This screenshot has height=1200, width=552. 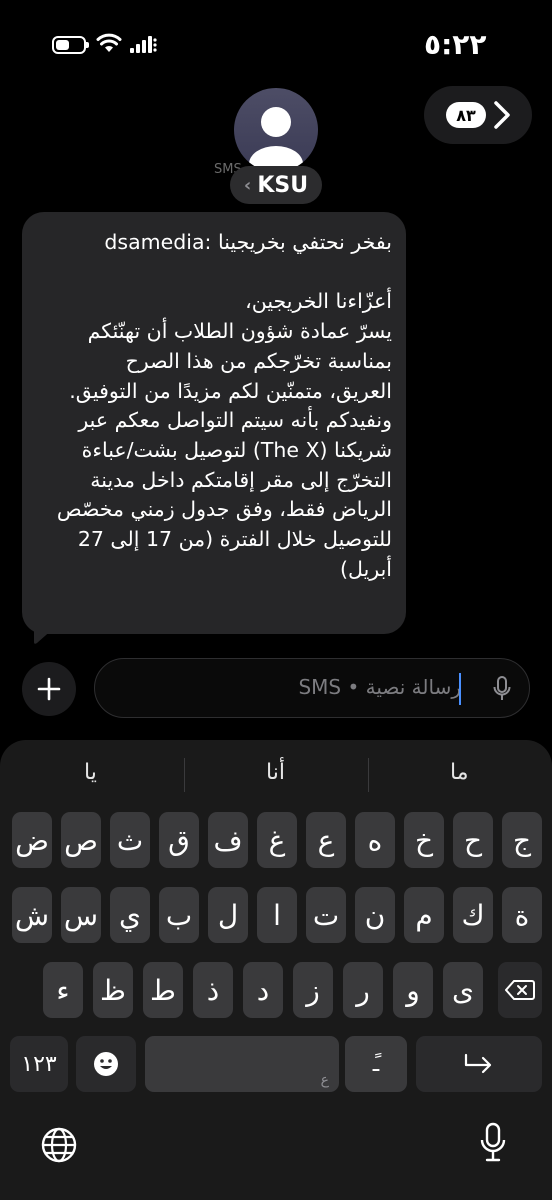 I want to click on contact-name-button: ‹ KSU, so click(x=276, y=185).